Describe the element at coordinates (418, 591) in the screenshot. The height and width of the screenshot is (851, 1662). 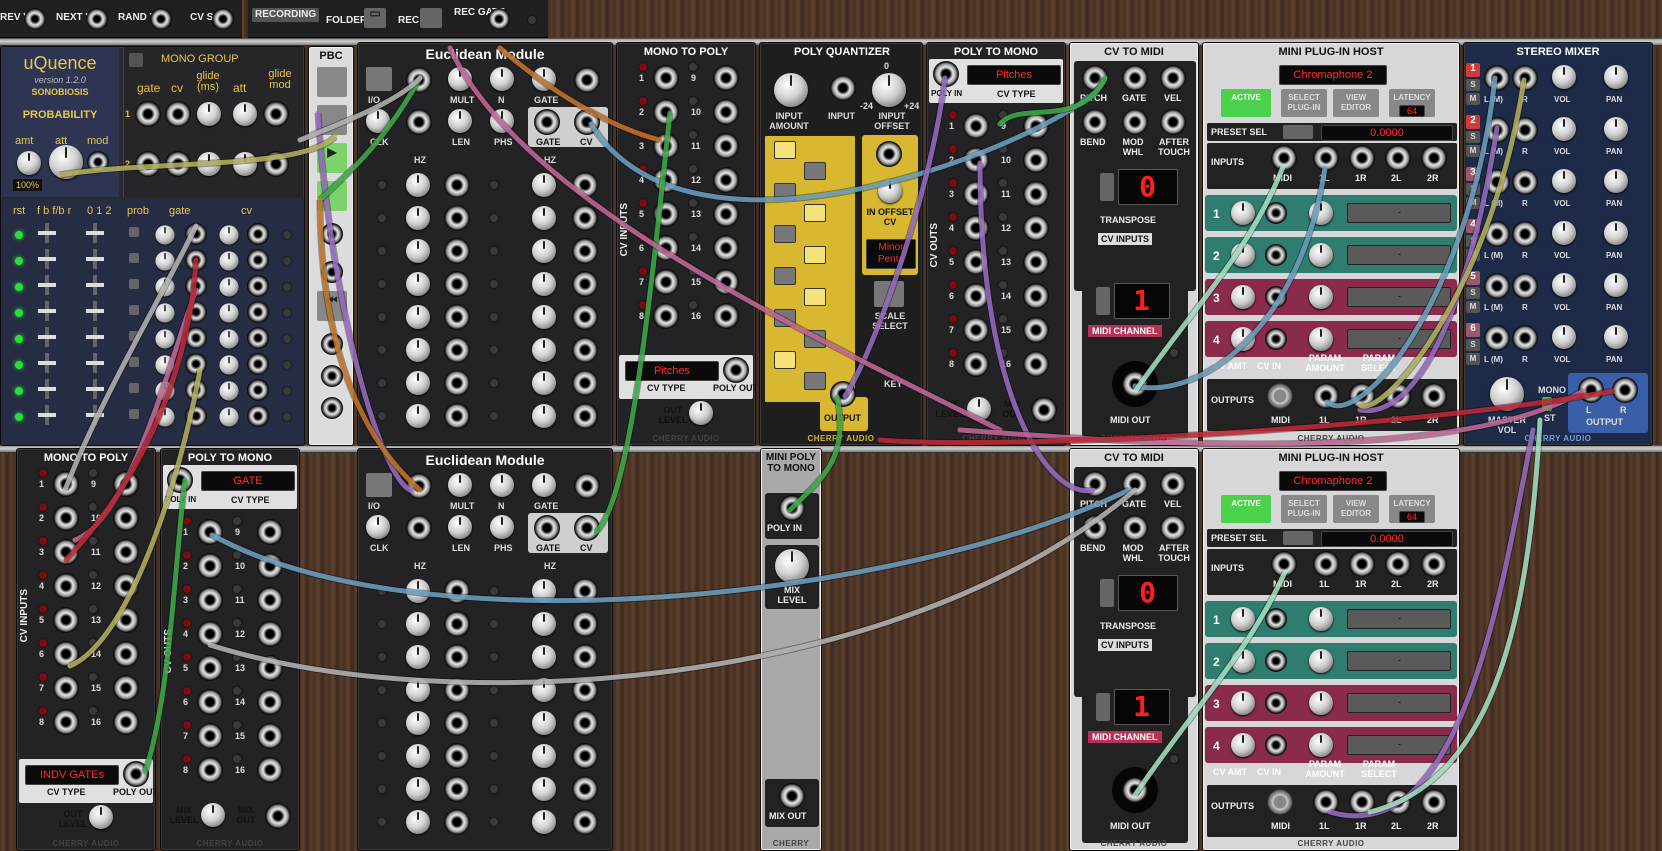
I see `euclid-bot-step-knob-a` at that location.